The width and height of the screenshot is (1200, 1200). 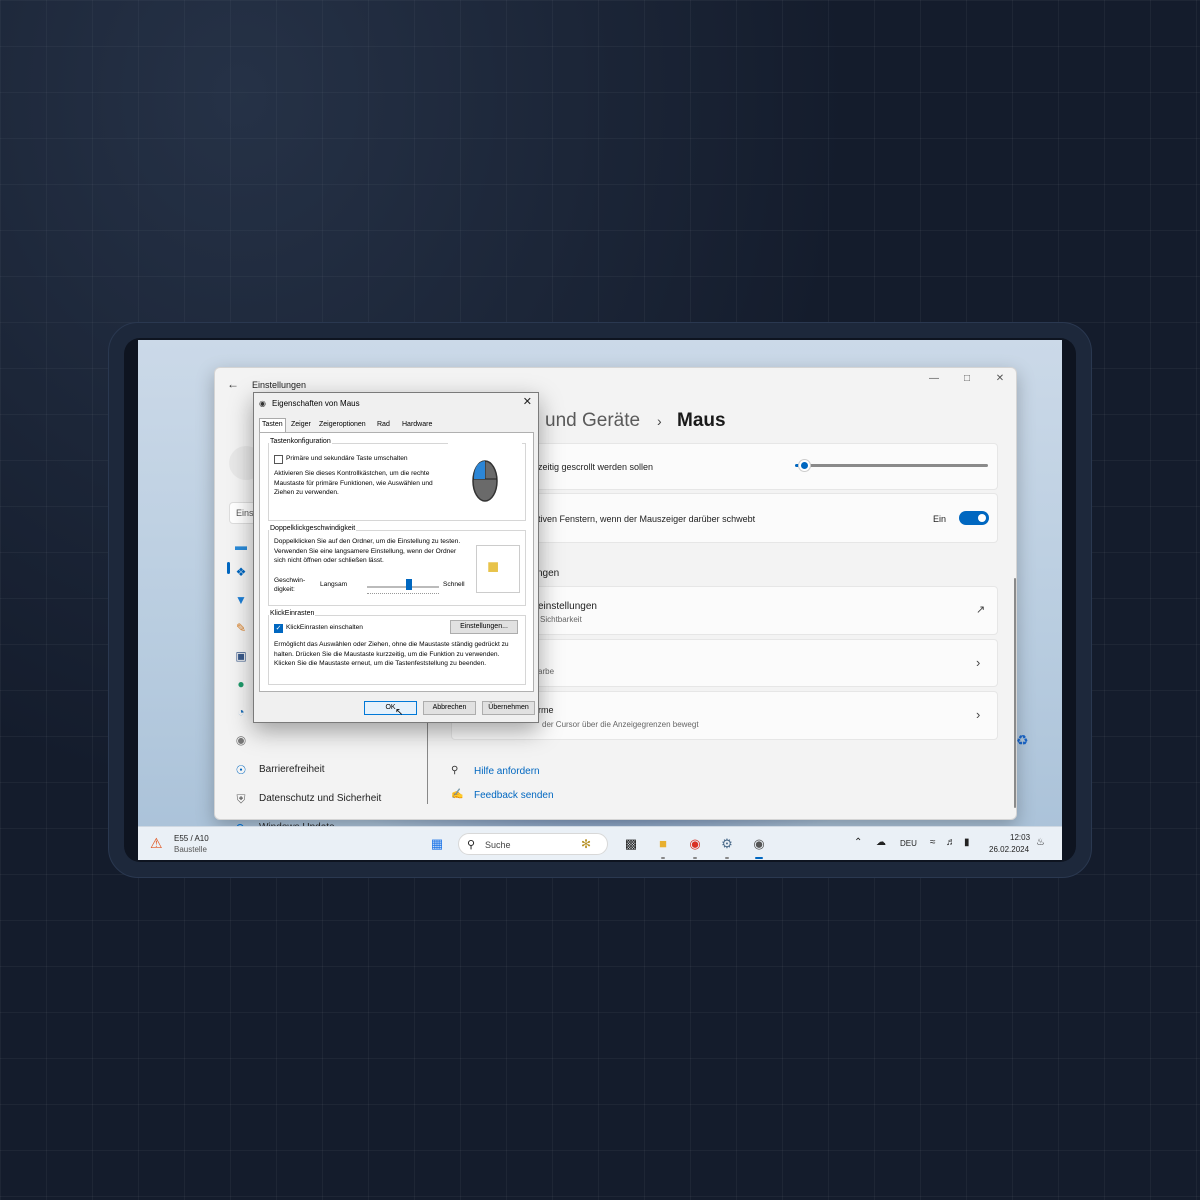 What do you see at coordinates (858, 842) in the screenshot?
I see `chevron-up-icon: ⌃` at bounding box center [858, 842].